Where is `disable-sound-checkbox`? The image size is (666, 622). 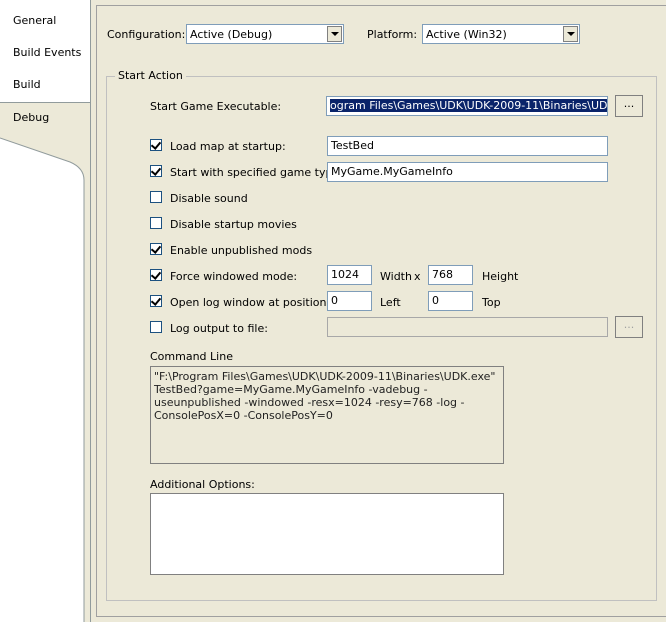 disable-sound-checkbox is located at coordinates (156, 197).